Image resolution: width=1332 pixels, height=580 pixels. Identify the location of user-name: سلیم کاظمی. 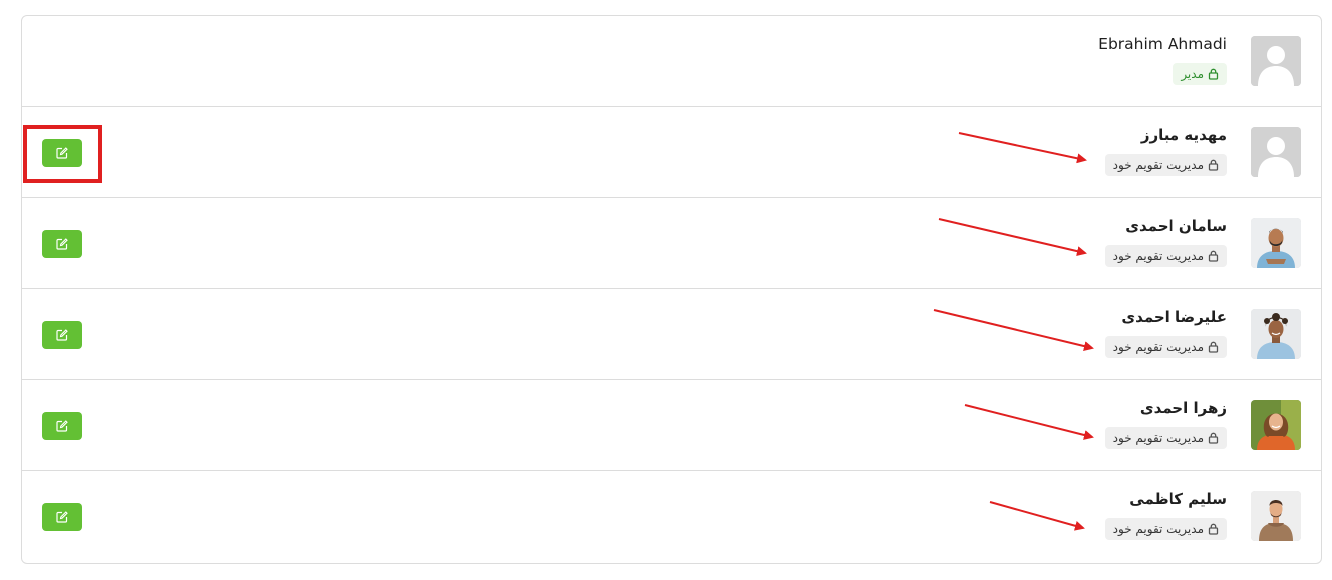
(1178, 499).